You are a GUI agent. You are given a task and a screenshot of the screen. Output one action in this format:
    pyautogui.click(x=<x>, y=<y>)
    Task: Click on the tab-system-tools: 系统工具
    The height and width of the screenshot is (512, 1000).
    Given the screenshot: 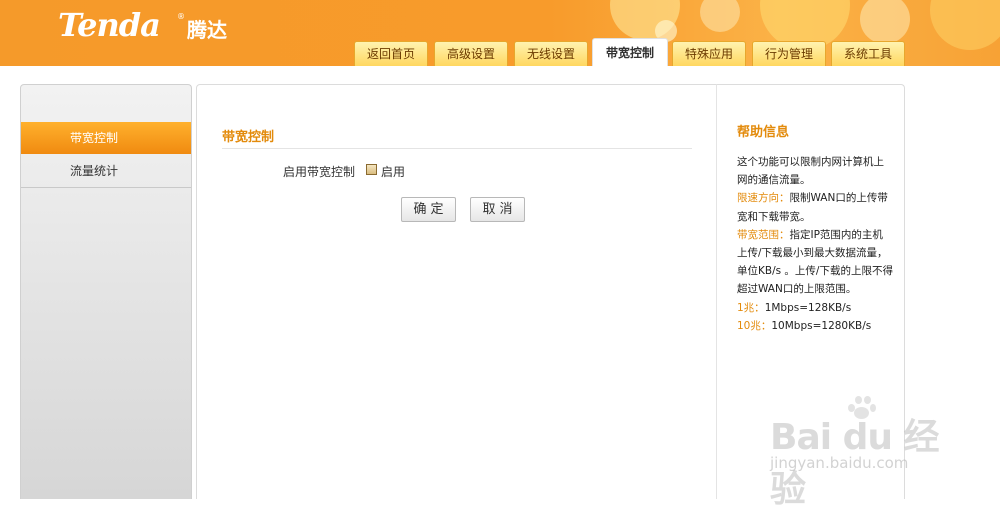 What is the action you would take?
    pyautogui.click(x=868, y=53)
    